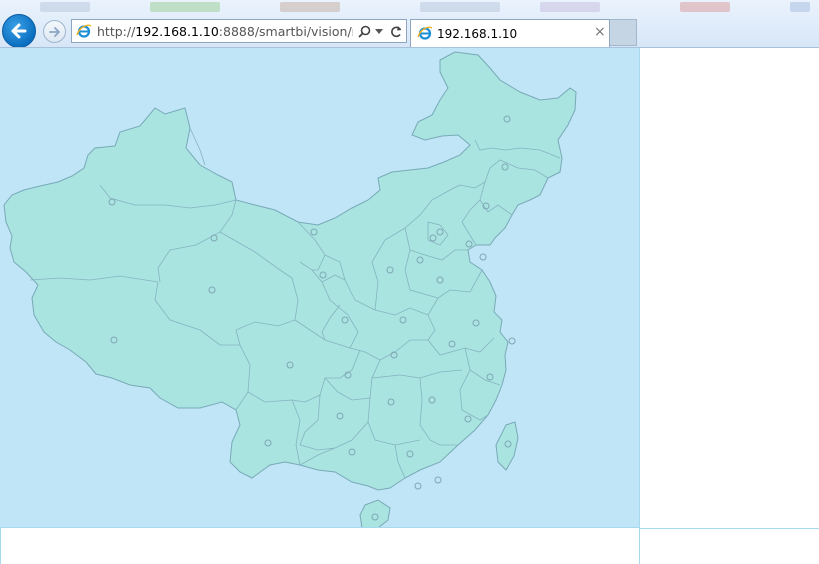 The width and height of the screenshot is (819, 564). Describe the element at coordinates (177, 31) in the screenshot. I see `url-host: 192.168.1.10` at that location.